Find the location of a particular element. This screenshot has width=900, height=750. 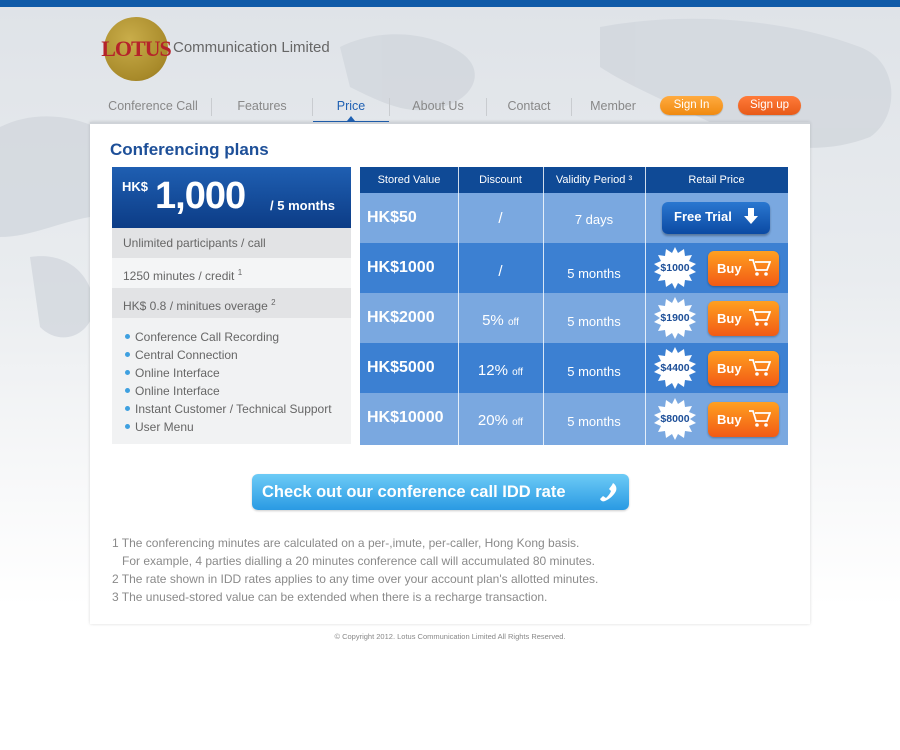

price-badge: $8000 is located at coordinates (675, 419).